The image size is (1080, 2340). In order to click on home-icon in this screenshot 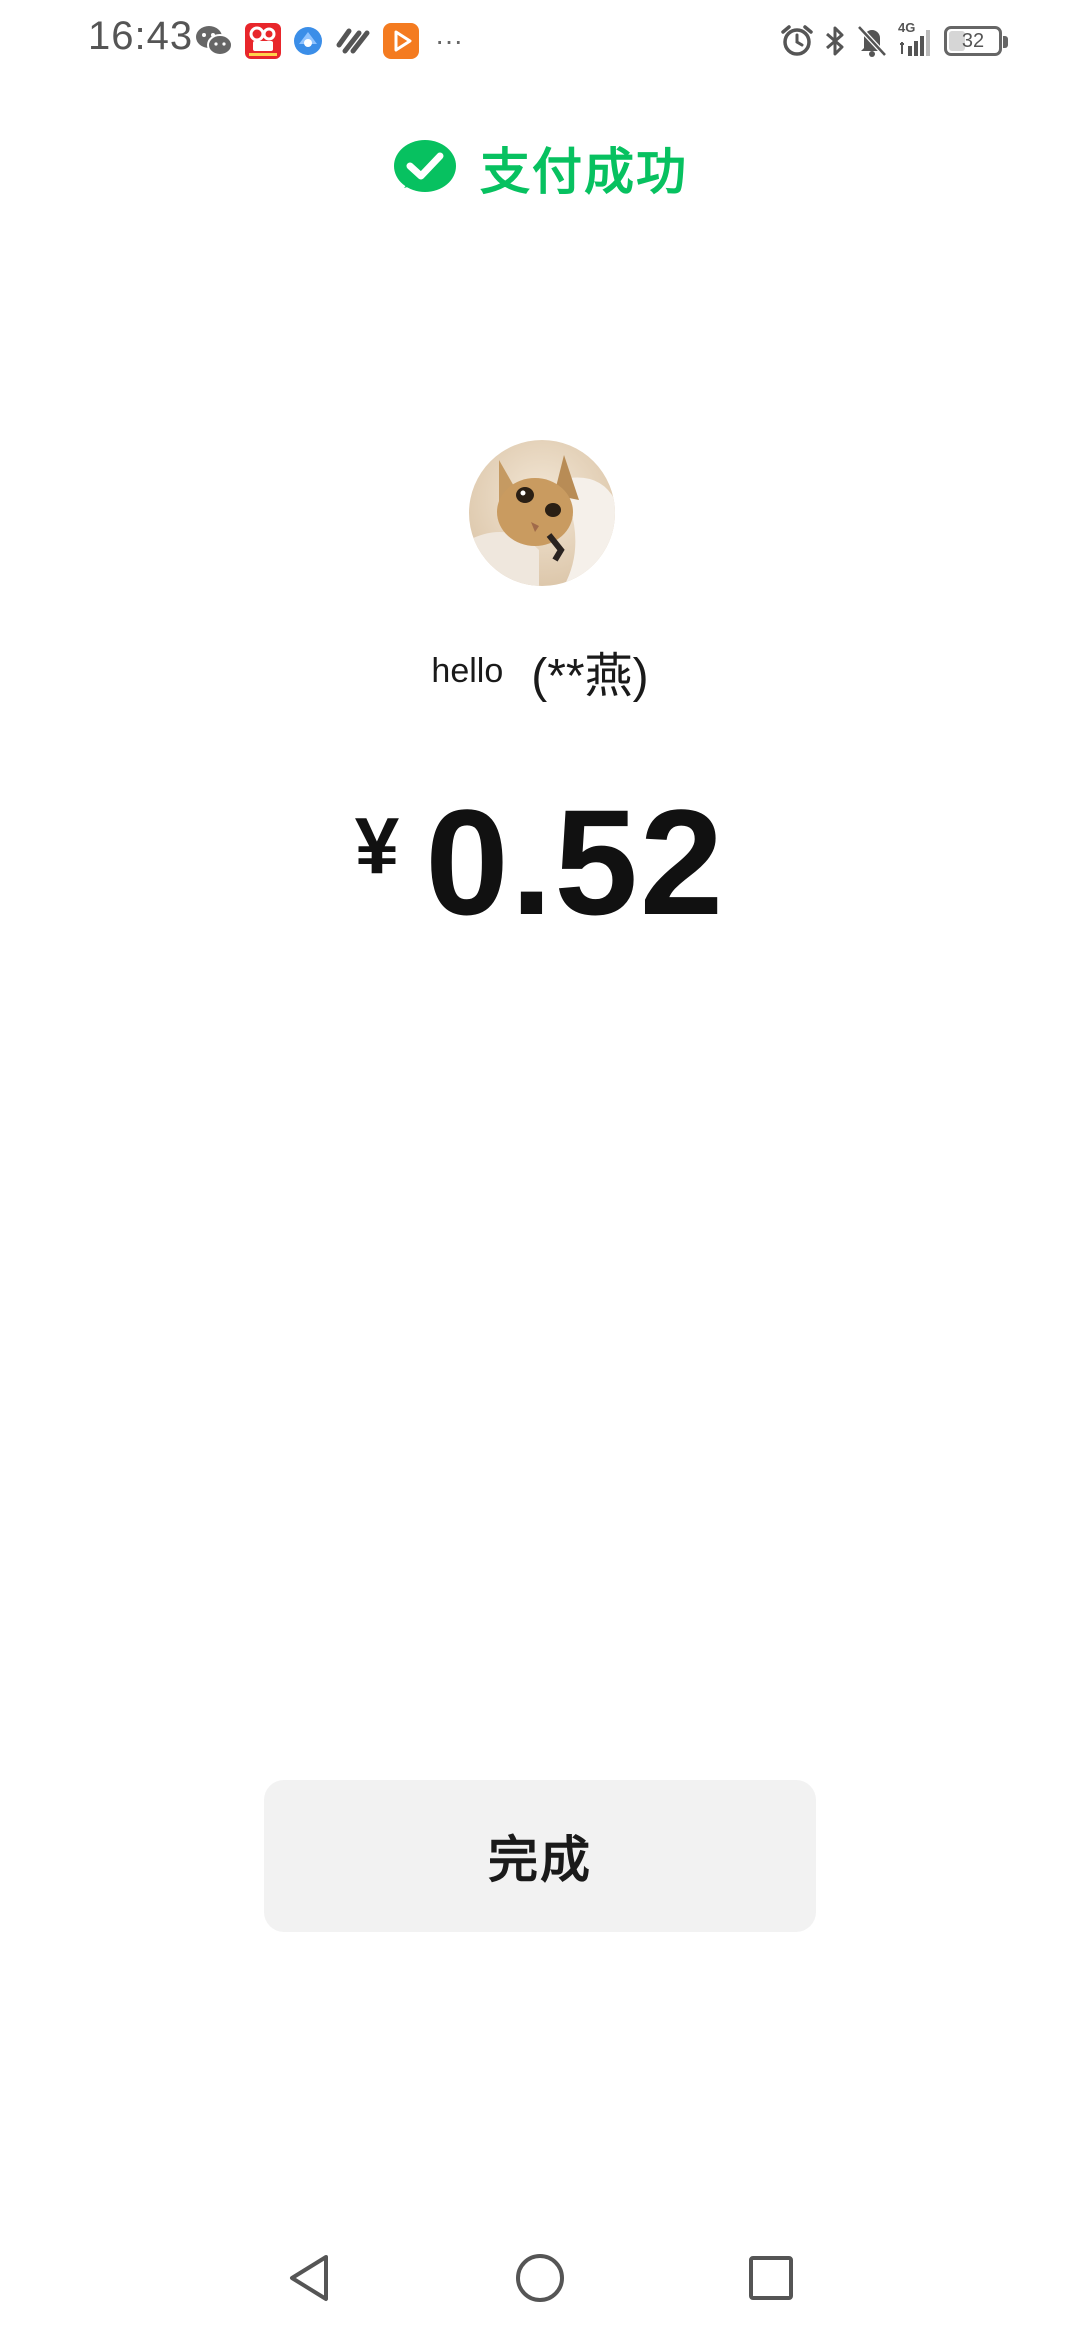, I will do `click(540, 2278)`.